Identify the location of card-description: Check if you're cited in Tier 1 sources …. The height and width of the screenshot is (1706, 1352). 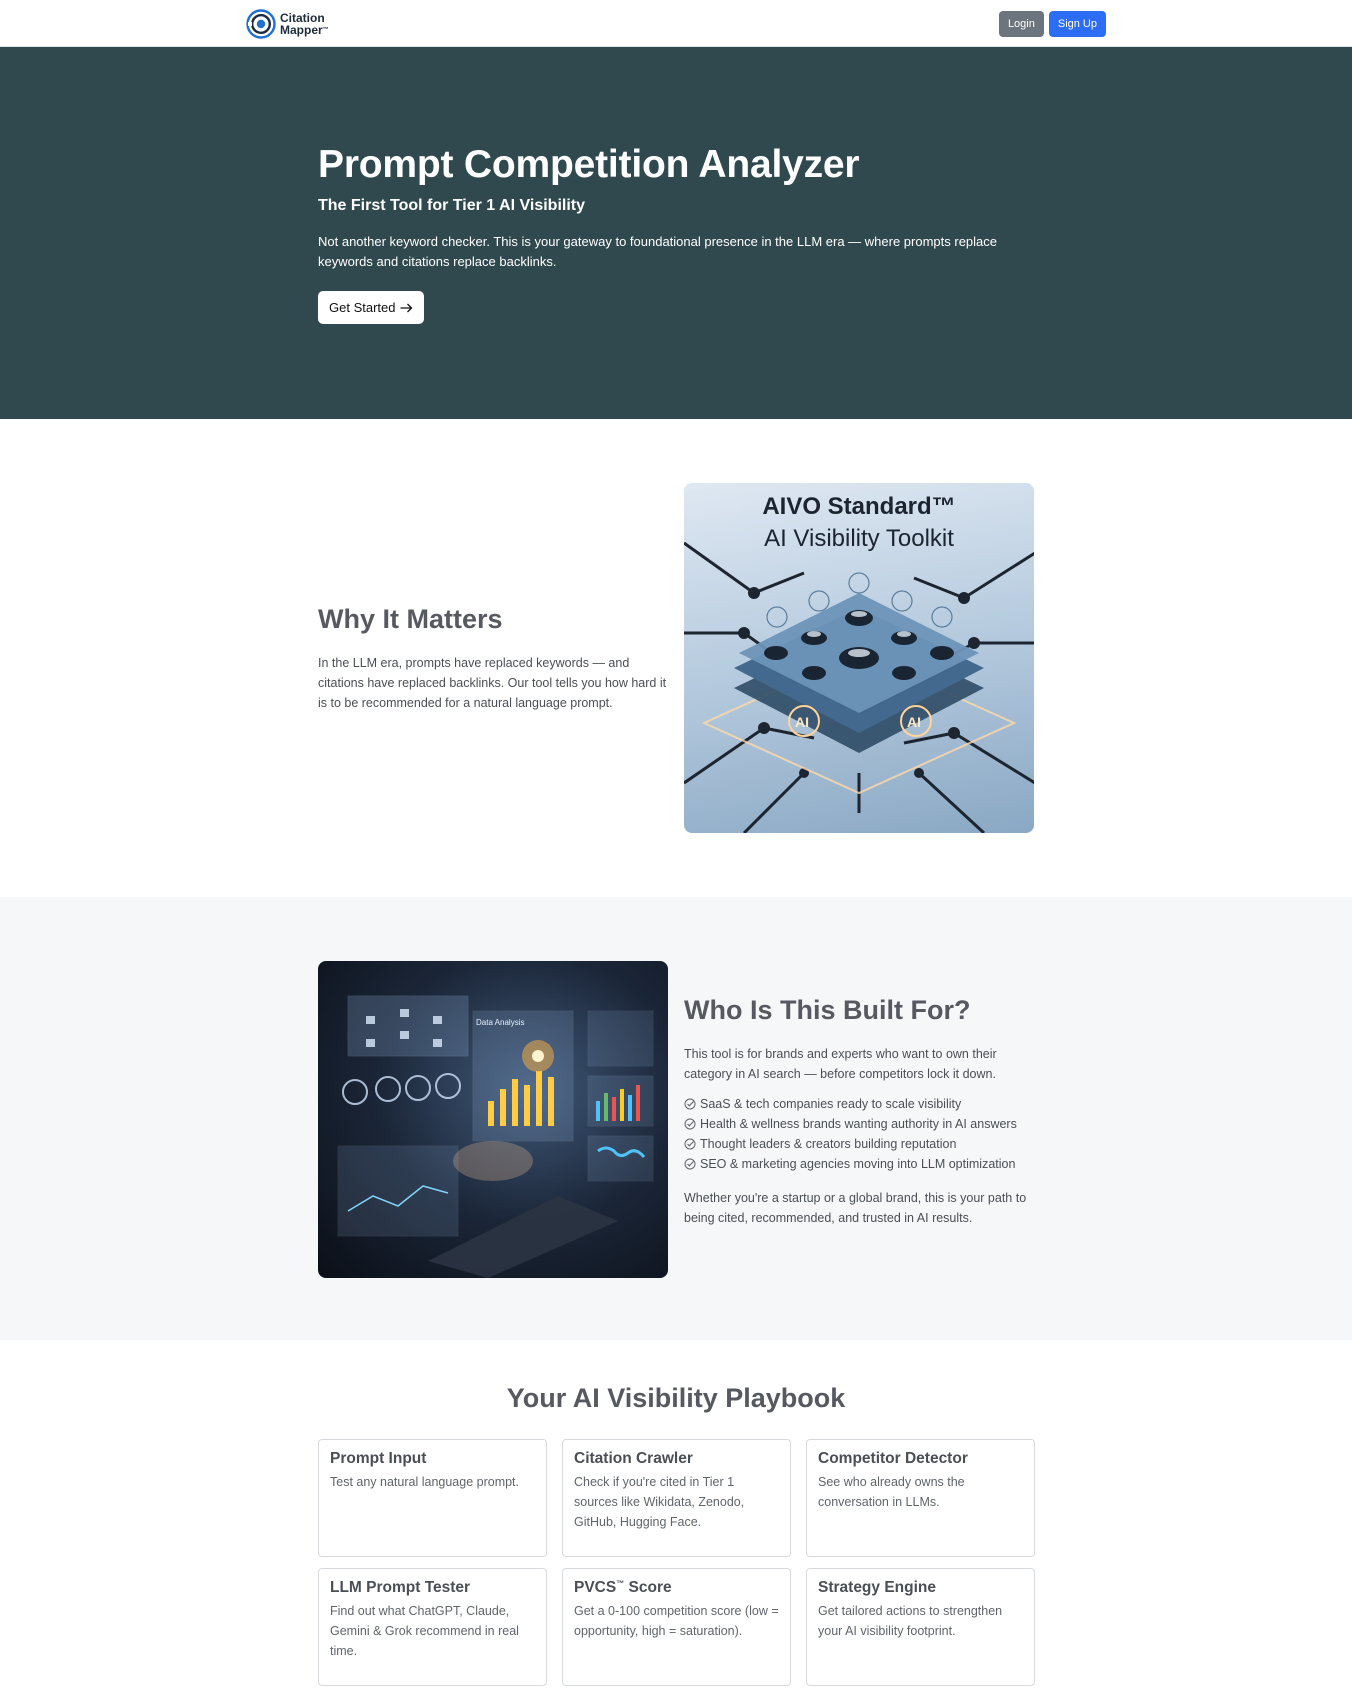
(659, 1502).